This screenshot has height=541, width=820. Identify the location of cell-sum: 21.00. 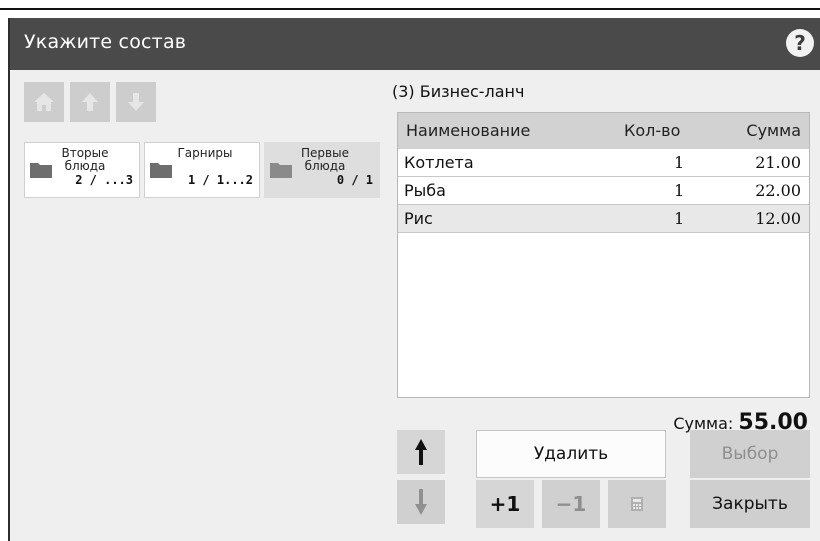
(778, 162).